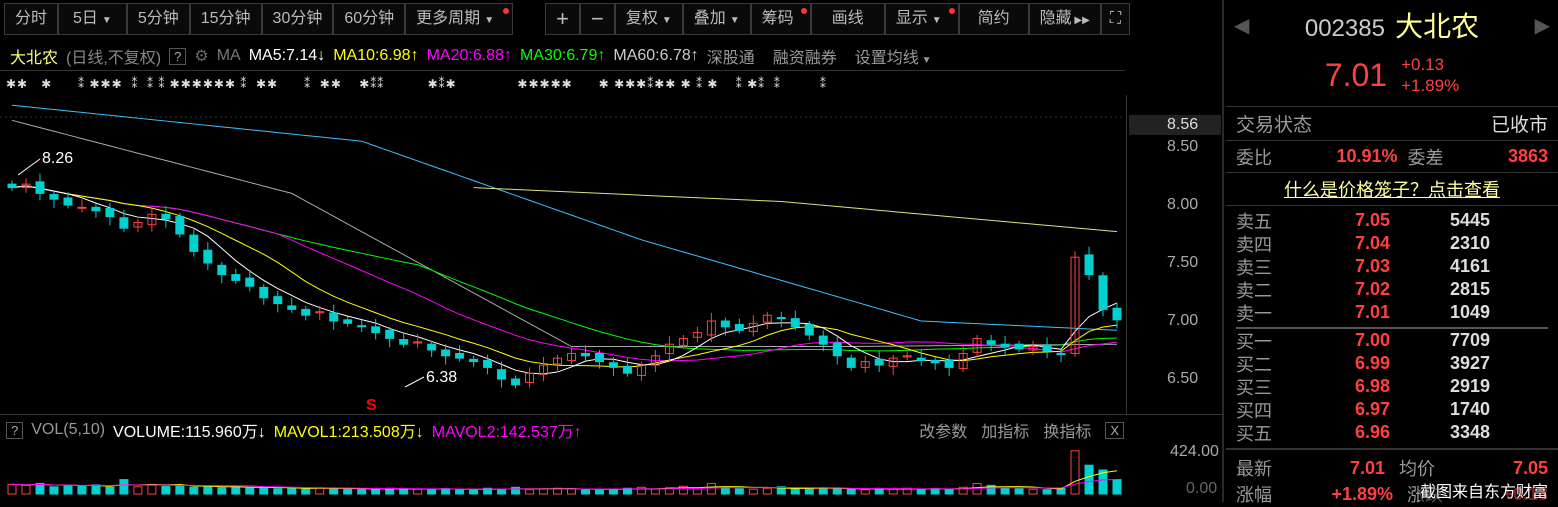 The height and width of the screenshot is (507, 1558). I want to click on ma20-value: MA20:6.88, so click(465, 55).